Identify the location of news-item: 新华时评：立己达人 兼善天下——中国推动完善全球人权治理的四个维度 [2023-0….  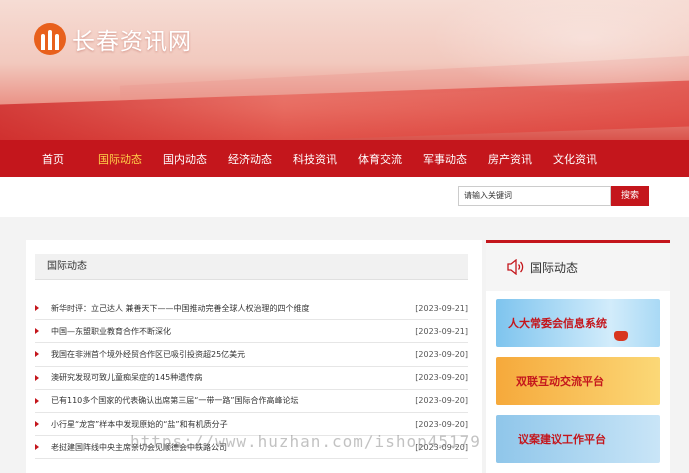
(251, 309).